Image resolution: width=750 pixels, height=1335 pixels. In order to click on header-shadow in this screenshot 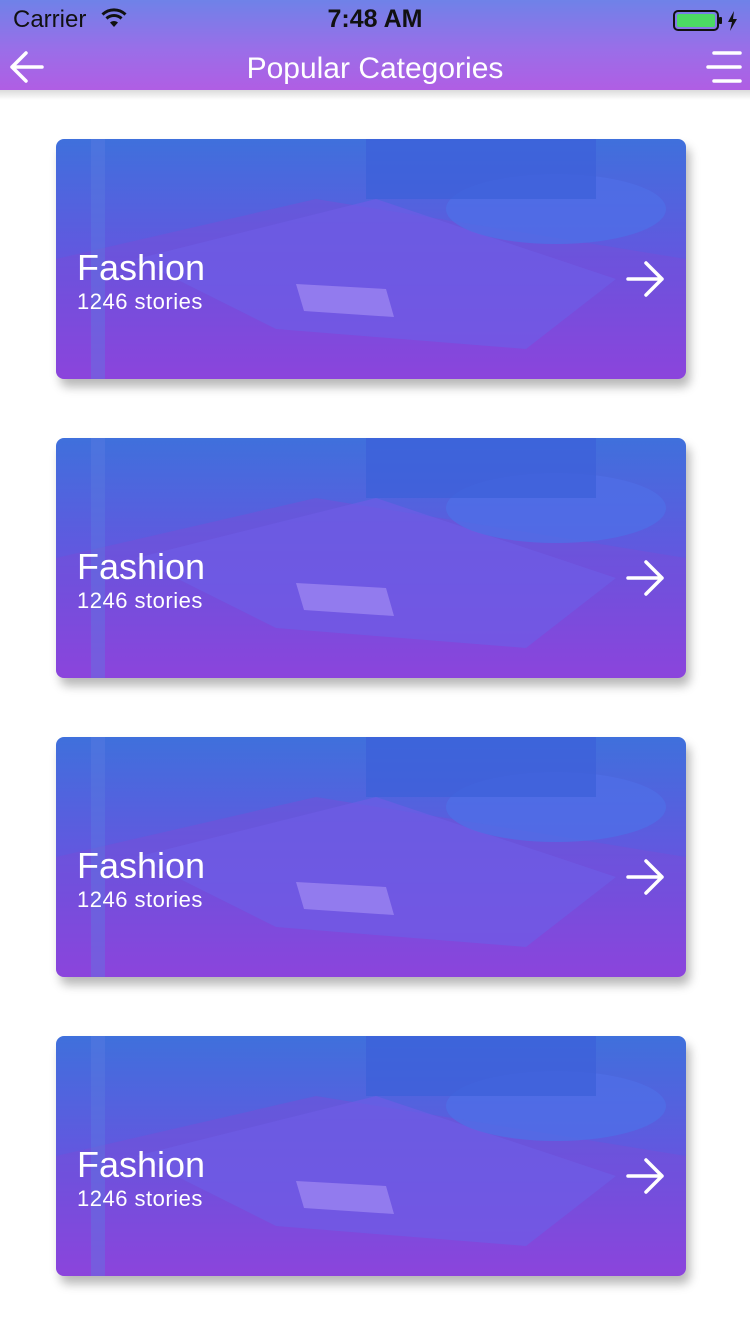, I will do `click(375, 95)`.